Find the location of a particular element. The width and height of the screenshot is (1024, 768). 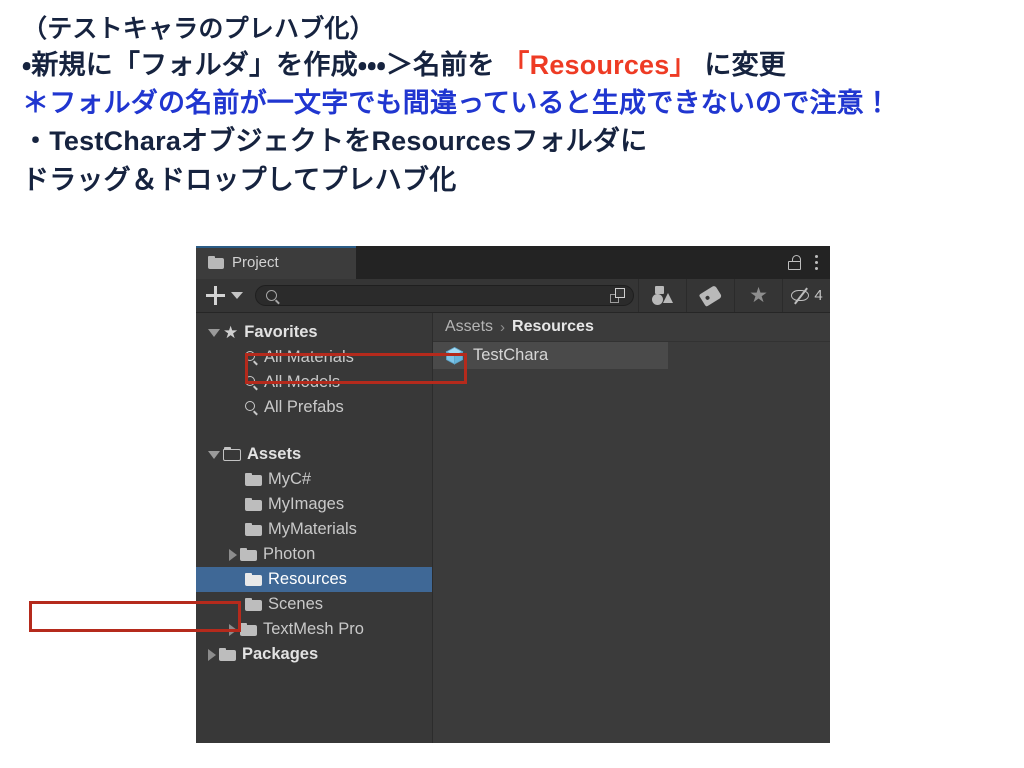

tree-item-resources: Resources is located at coordinates (314, 579).